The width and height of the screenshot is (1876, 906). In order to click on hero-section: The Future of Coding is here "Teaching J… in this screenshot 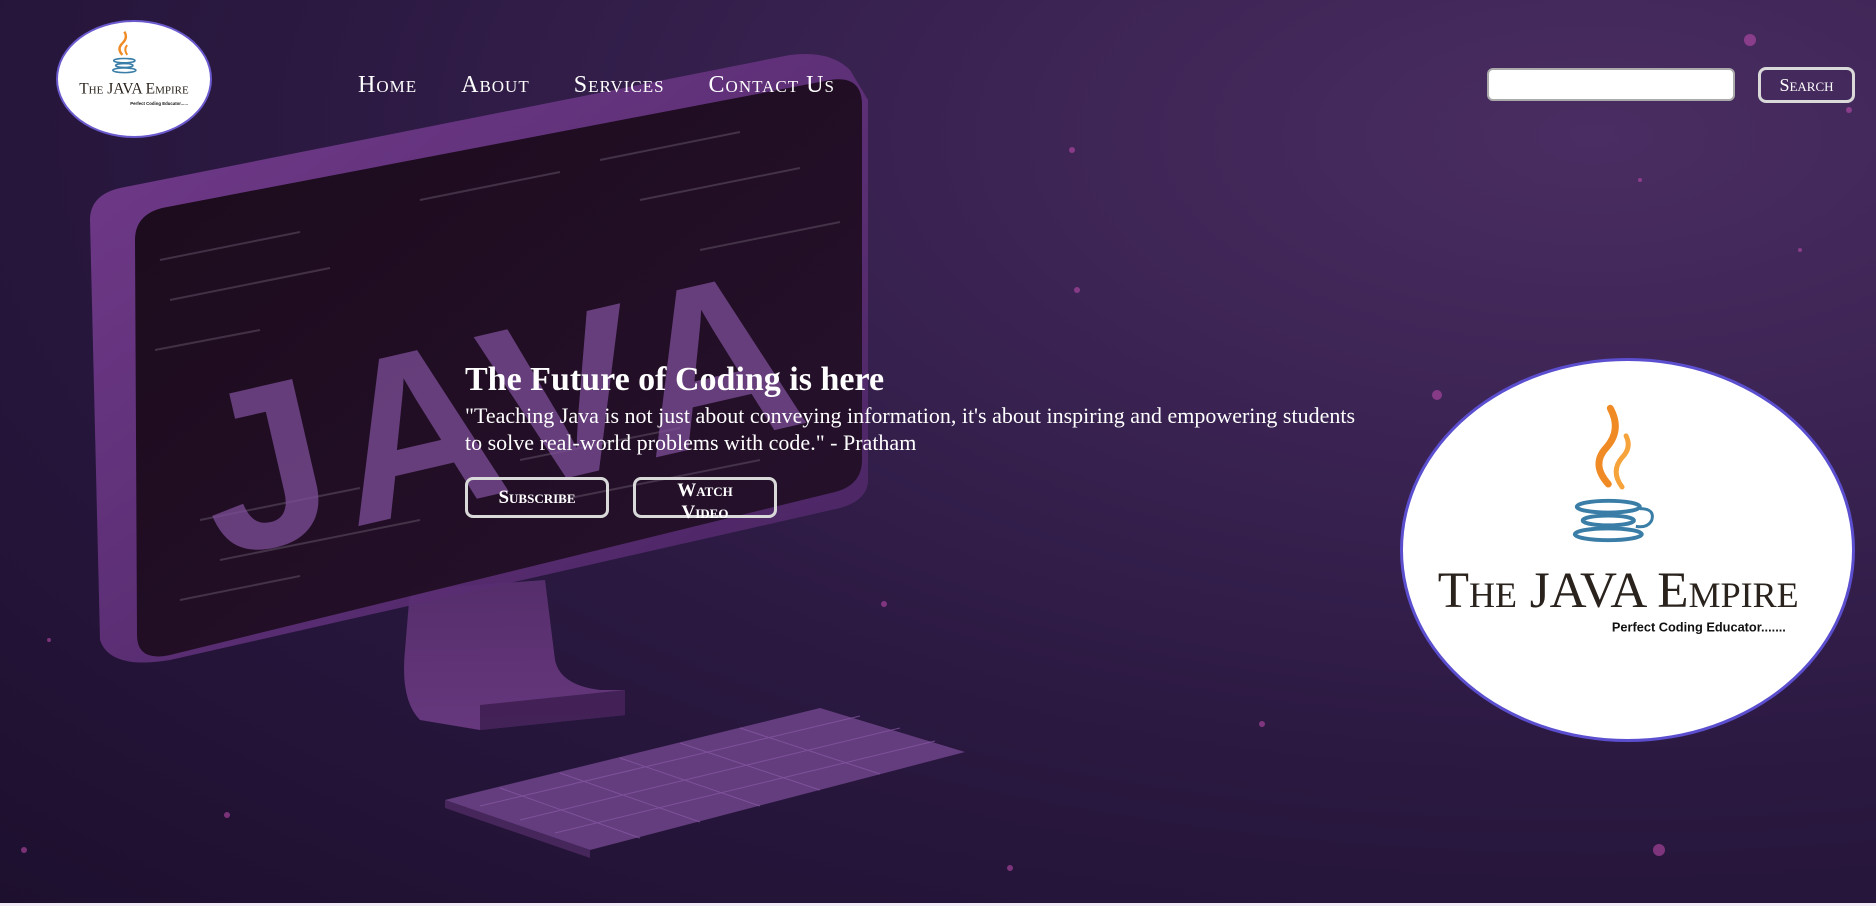, I will do `click(925, 440)`.